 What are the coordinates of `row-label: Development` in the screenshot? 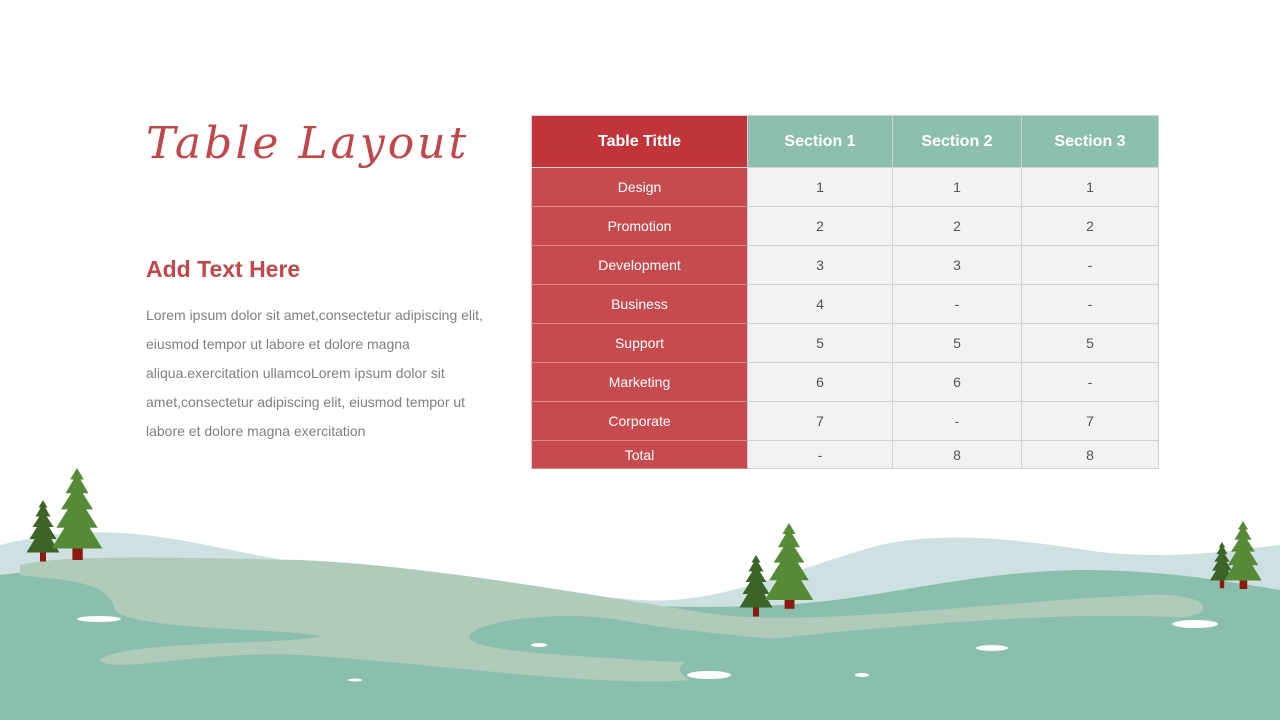 It's located at (639, 265).